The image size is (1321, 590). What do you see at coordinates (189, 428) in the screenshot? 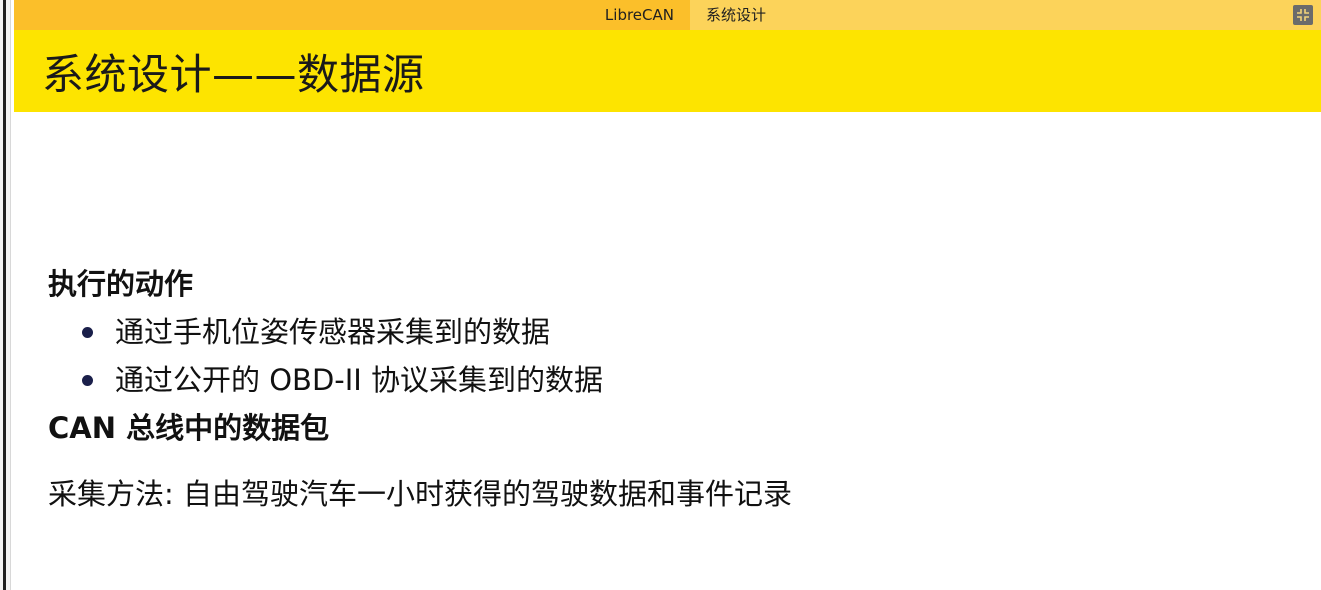
I see `heading-can-packets: CAN 总线中的数据包` at bounding box center [189, 428].